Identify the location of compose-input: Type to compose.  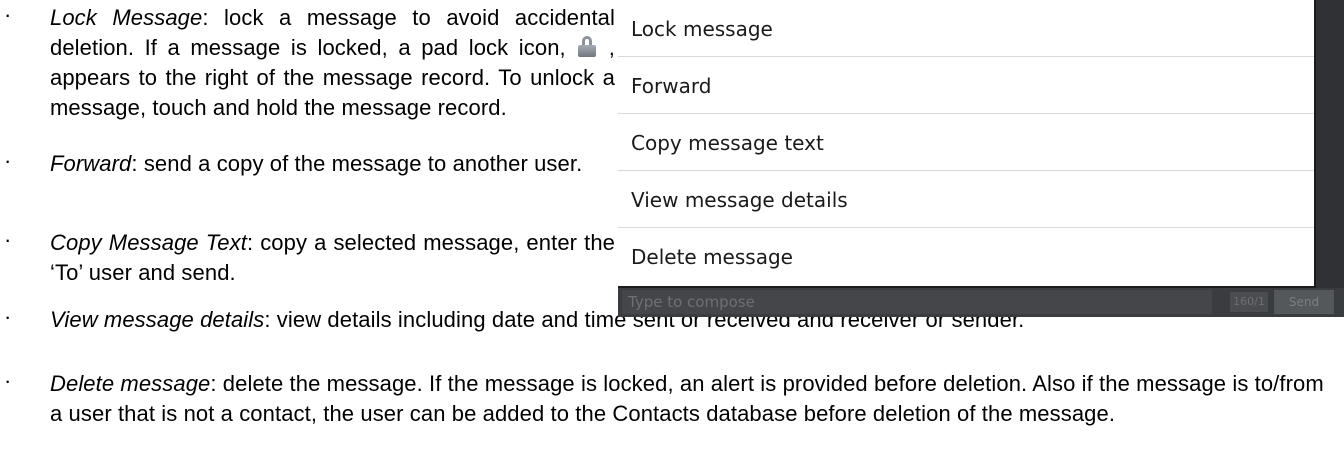
(917, 302).